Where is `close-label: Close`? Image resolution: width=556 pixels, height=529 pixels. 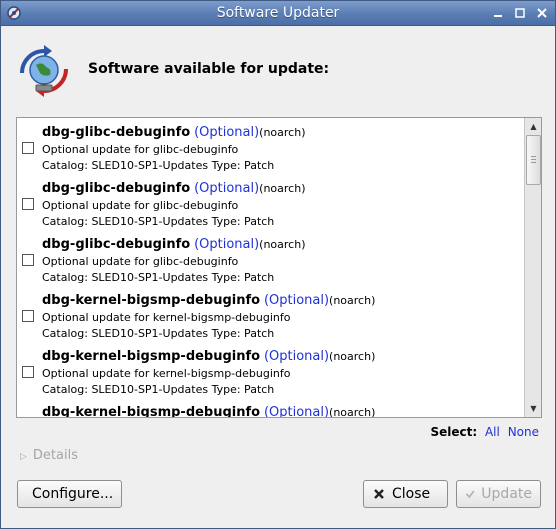 close-label: Close is located at coordinates (411, 494).